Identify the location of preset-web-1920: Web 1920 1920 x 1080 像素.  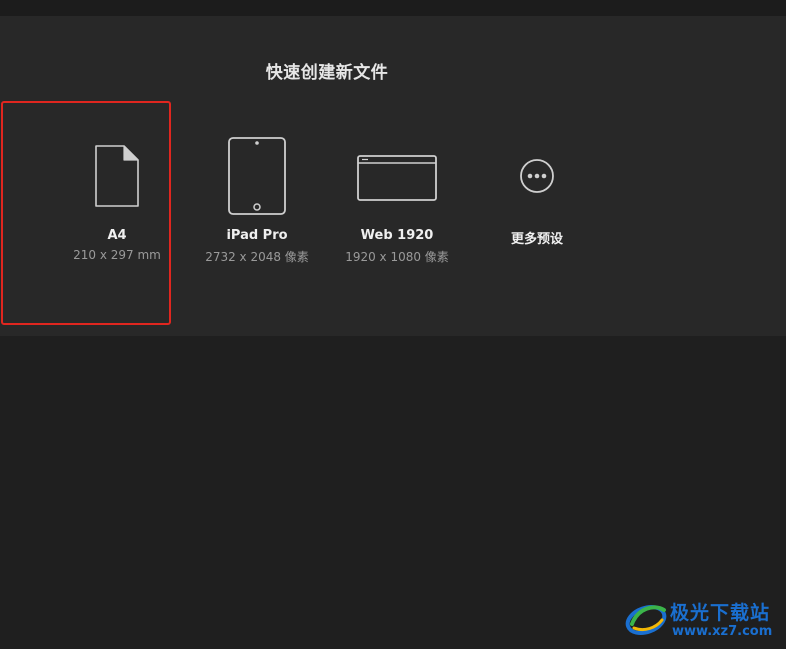
(397, 190).